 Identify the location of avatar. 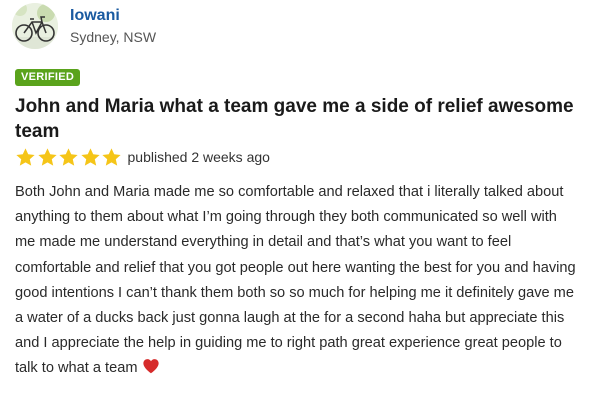
(35, 26).